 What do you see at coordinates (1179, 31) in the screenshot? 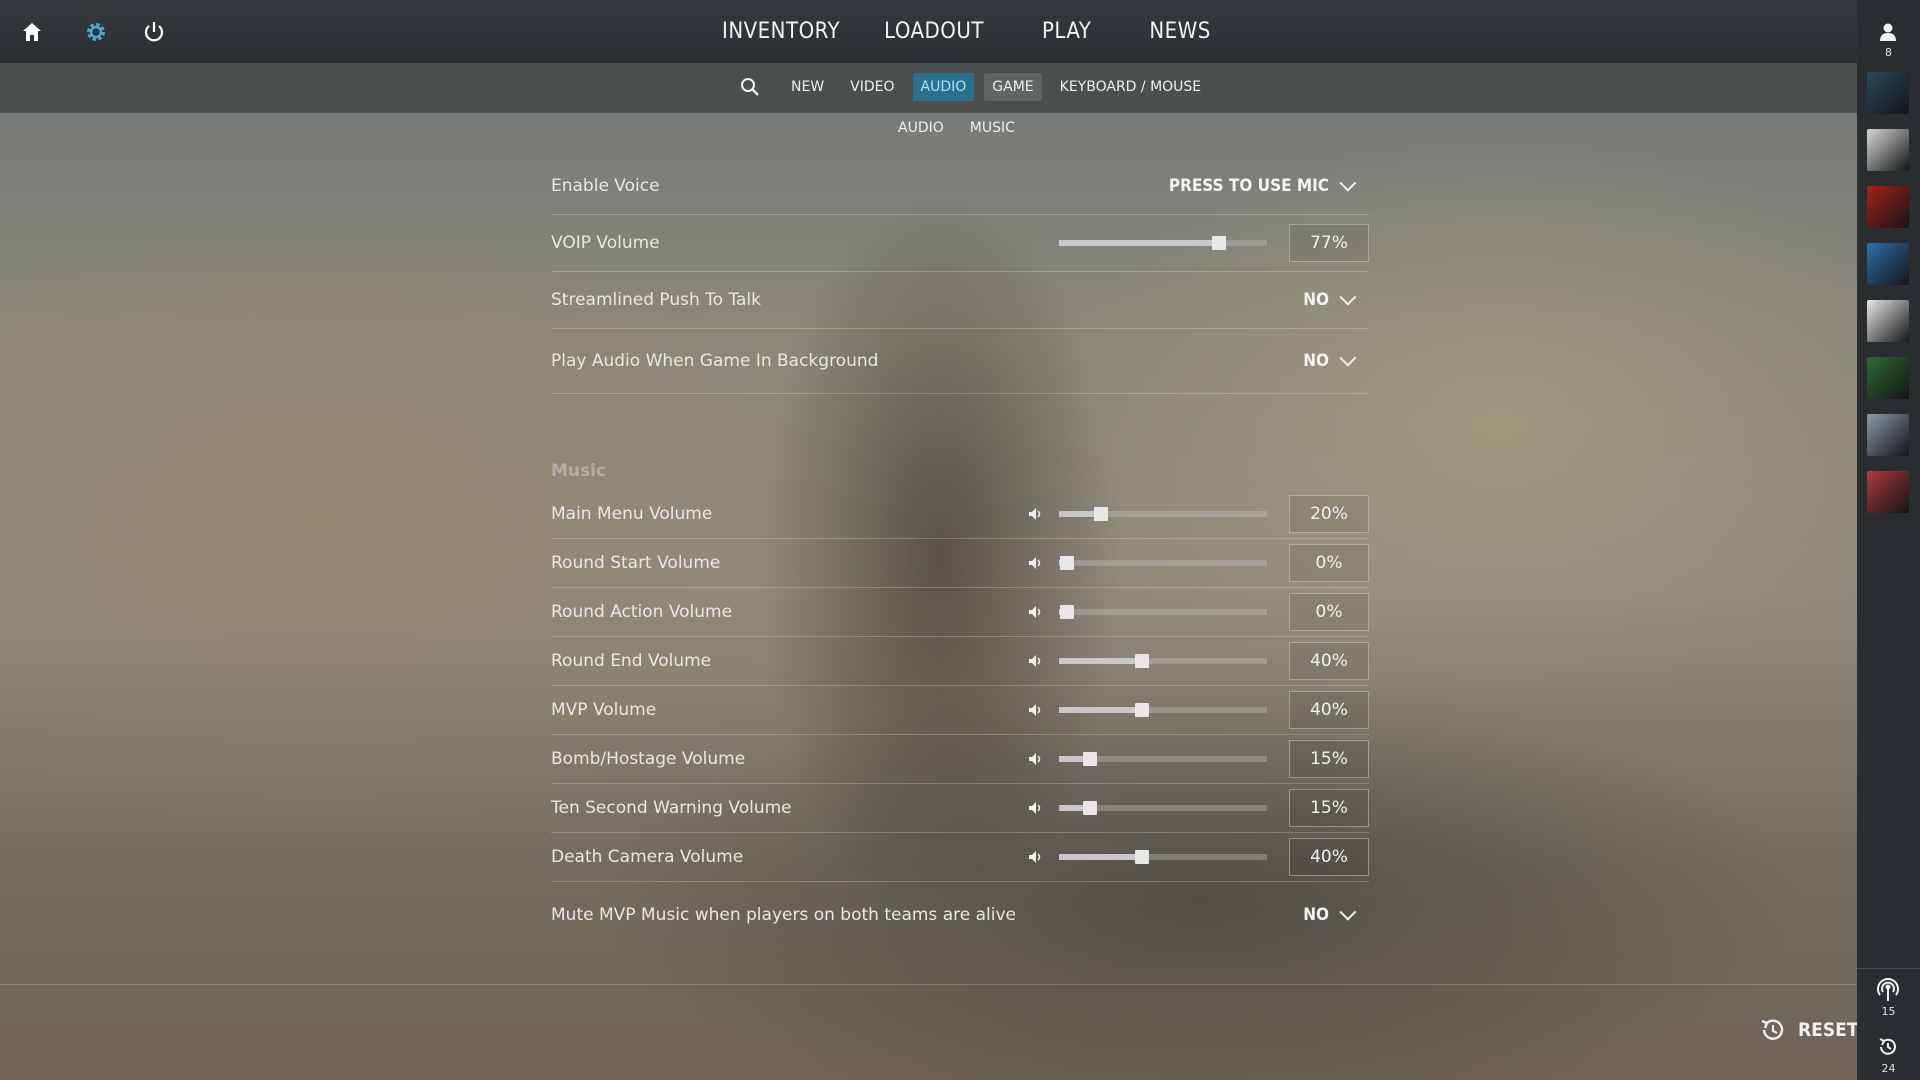
I see `nav-news: NEWS` at bounding box center [1179, 31].